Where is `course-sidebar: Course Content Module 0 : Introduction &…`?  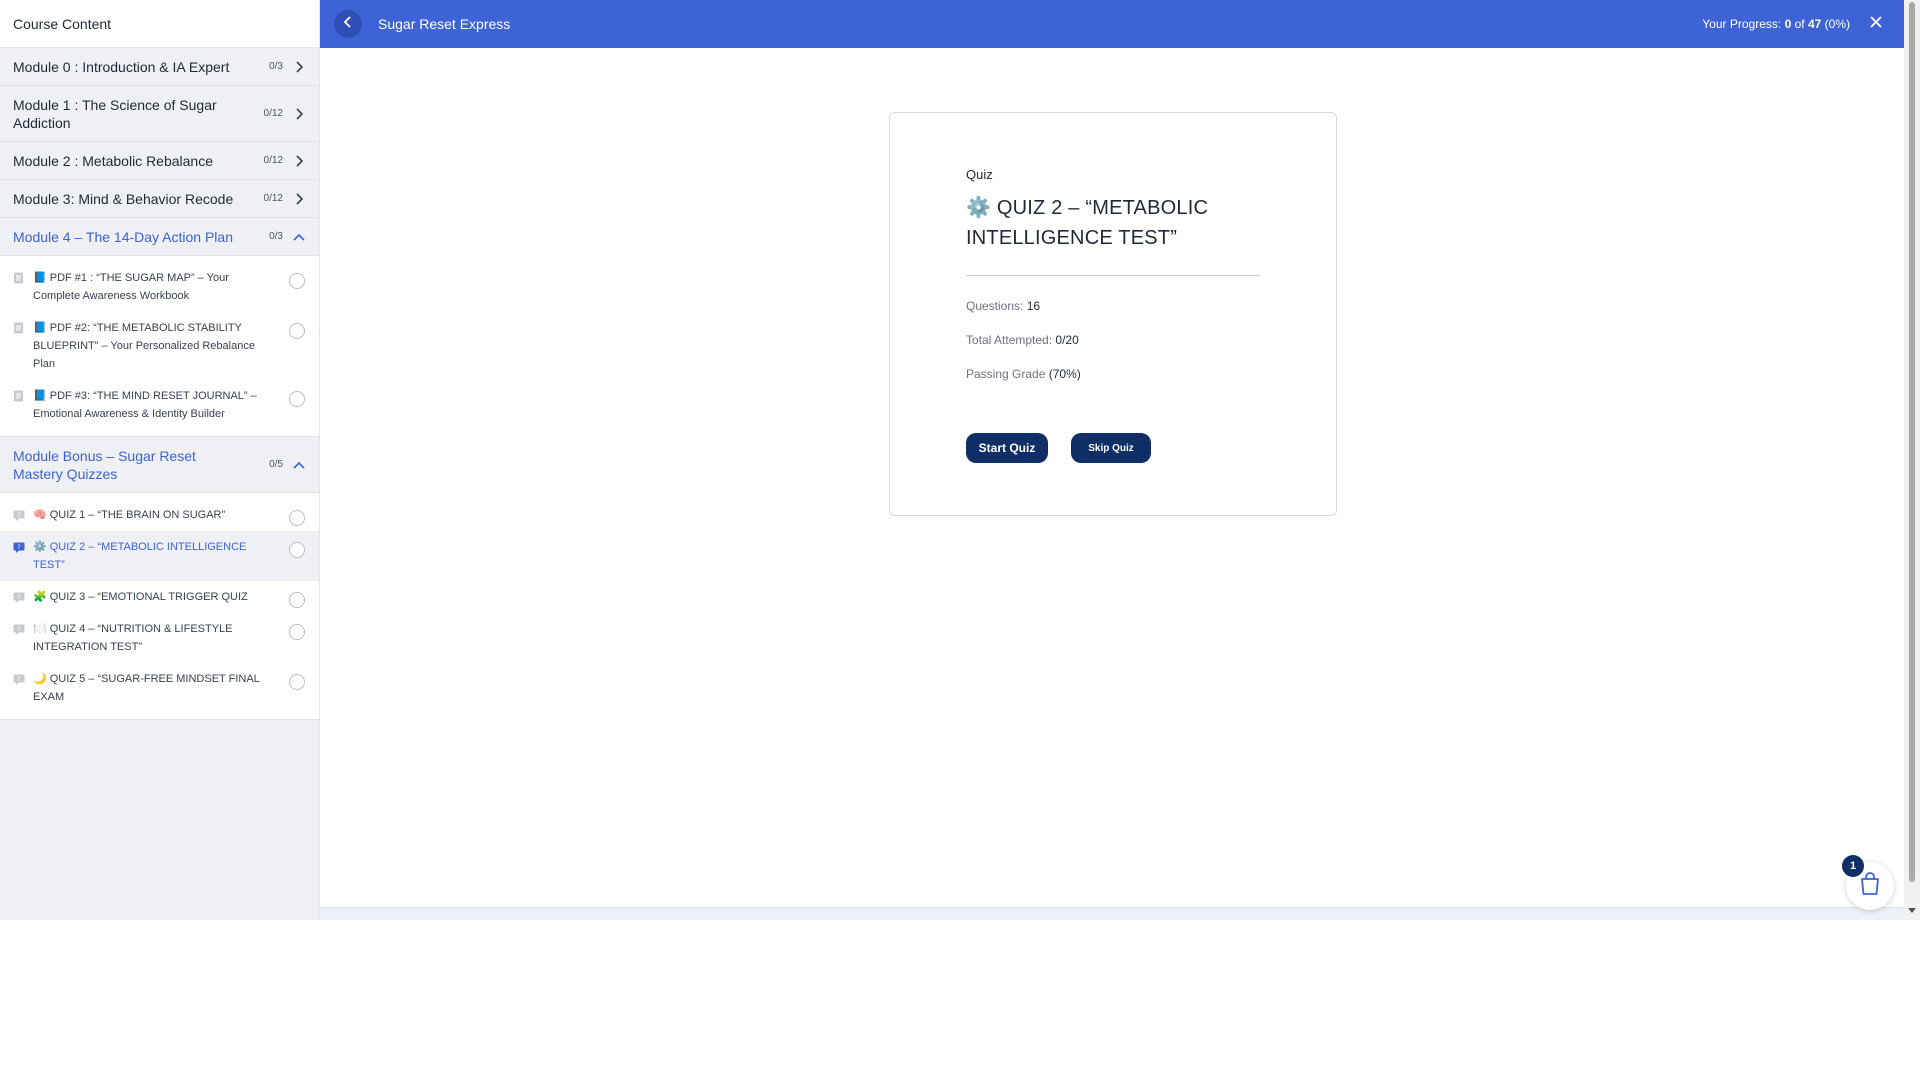
course-sidebar: Course Content Module 0 : Introduction &… is located at coordinates (160, 460).